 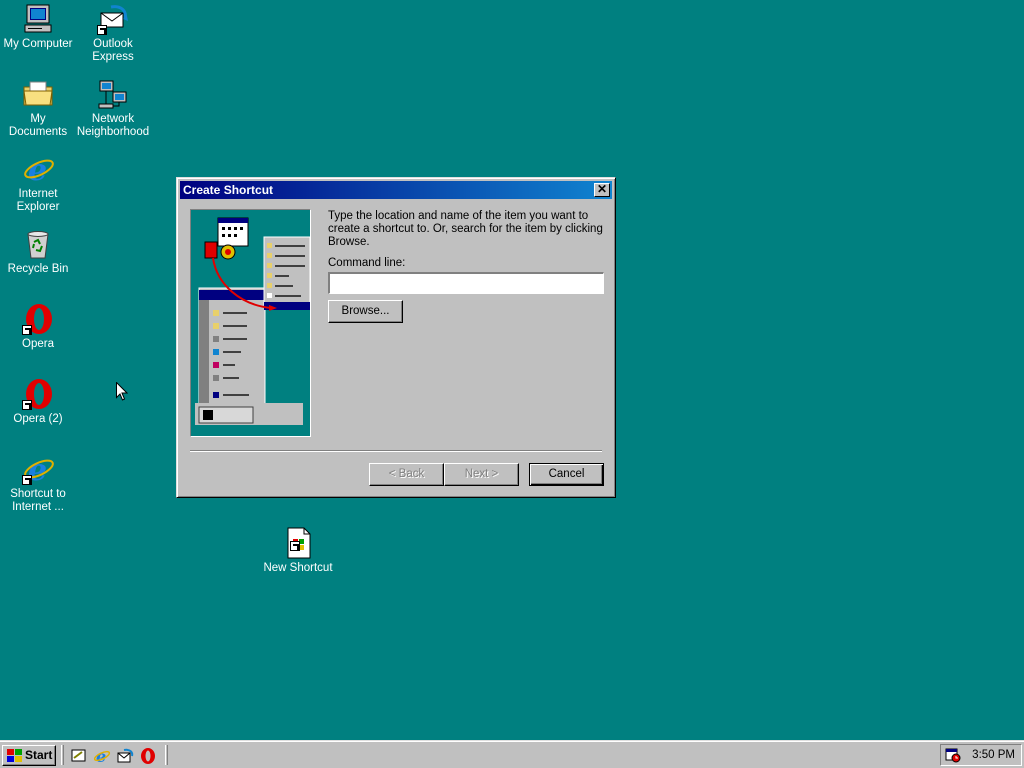 What do you see at coordinates (38, 244) in the screenshot?
I see `recycle-bin-icon` at bounding box center [38, 244].